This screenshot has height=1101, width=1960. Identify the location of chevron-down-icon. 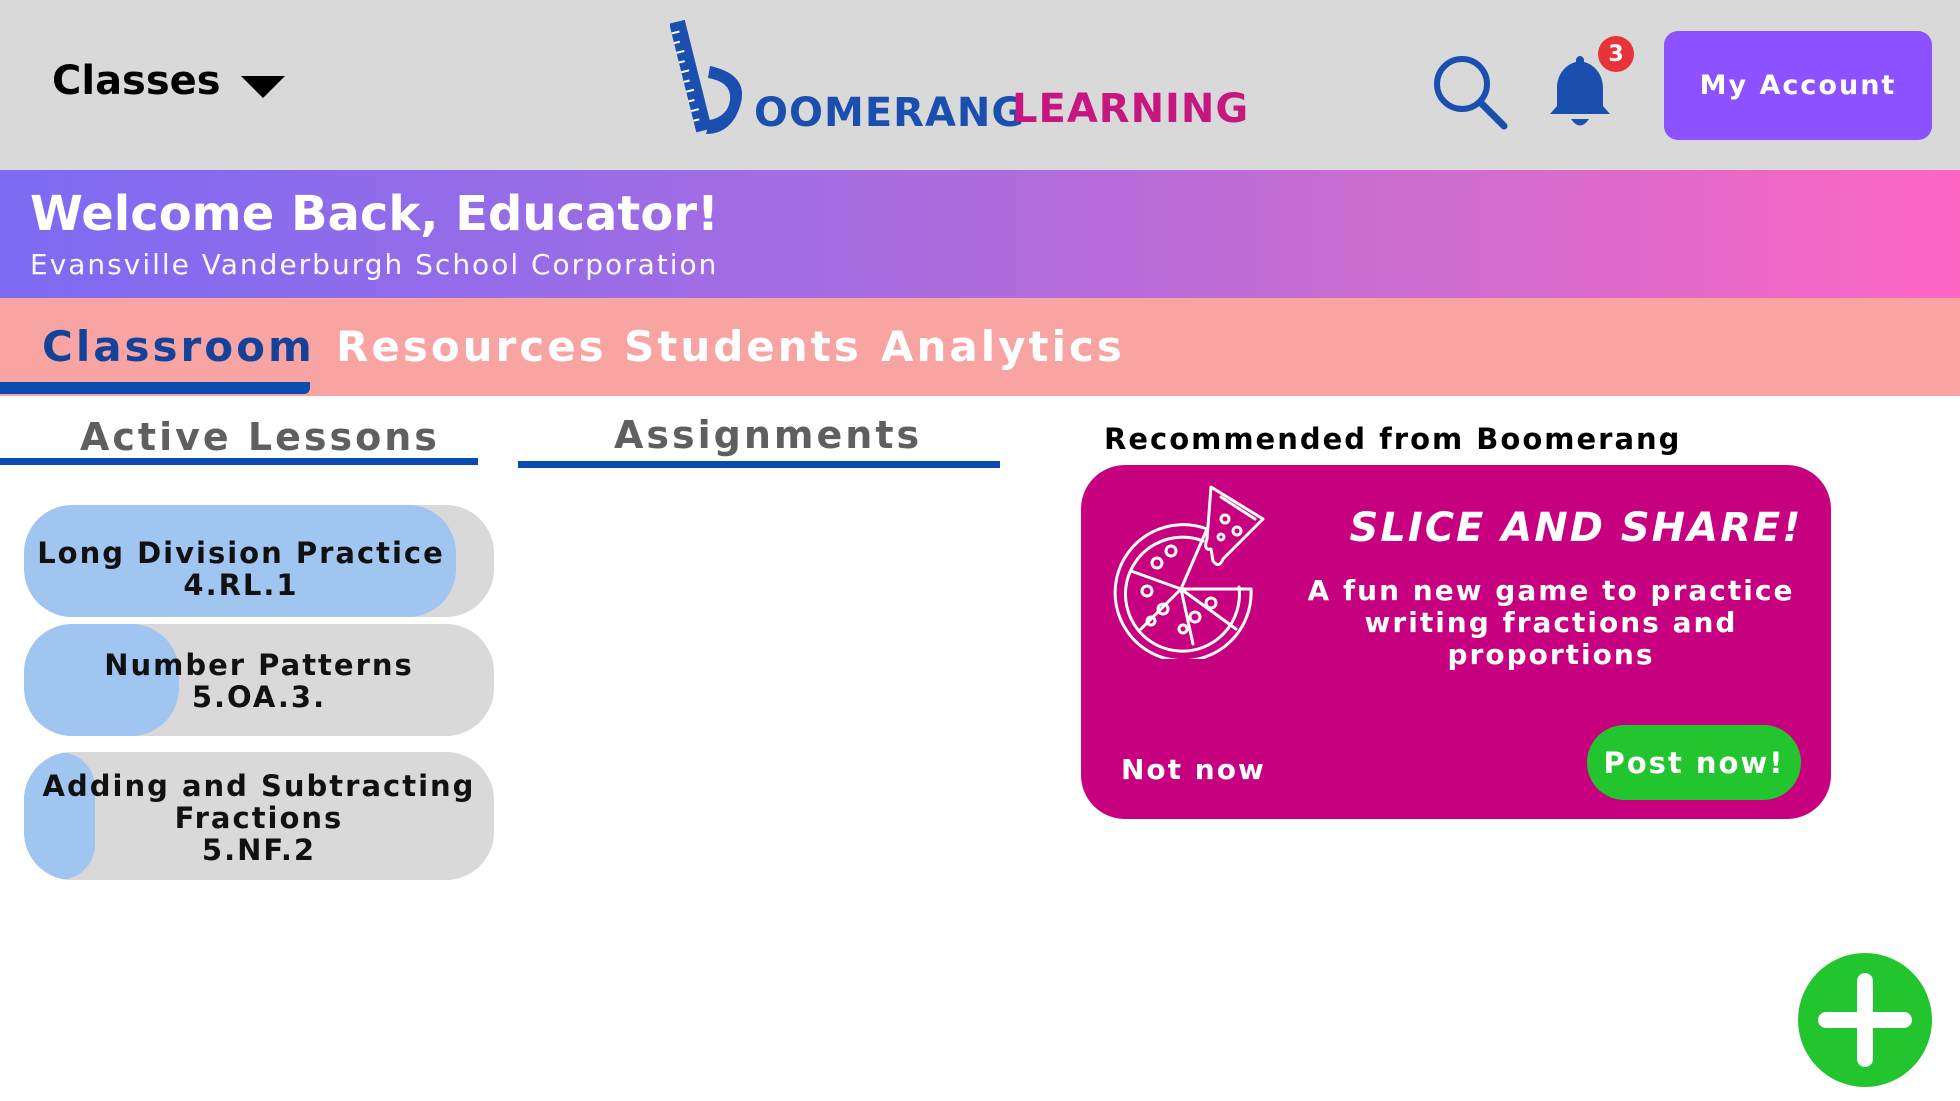
(262, 87).